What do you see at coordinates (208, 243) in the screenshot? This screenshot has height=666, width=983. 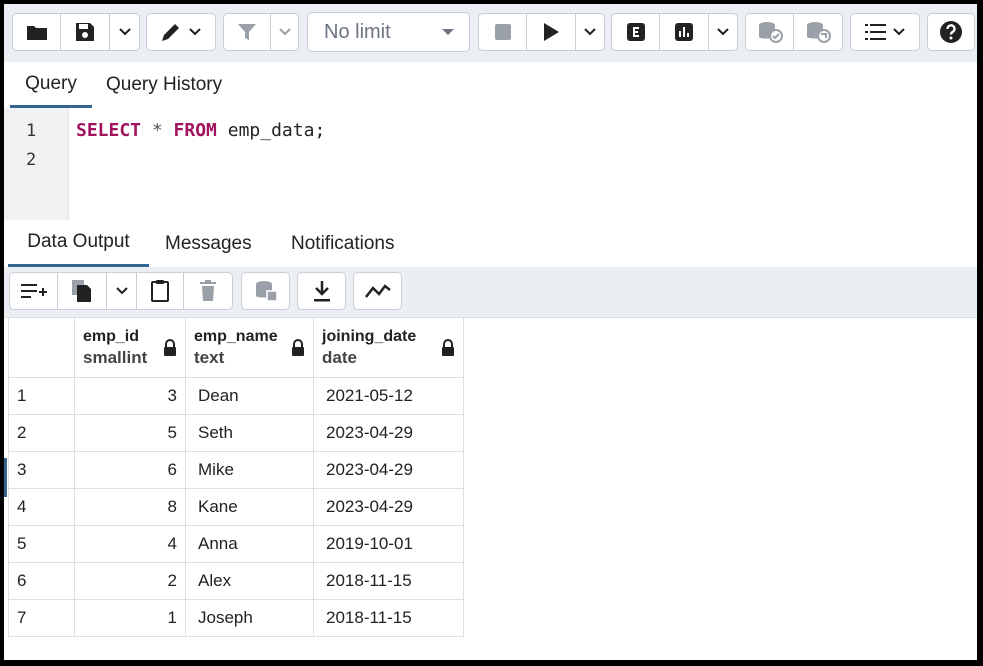 I see `tab-messages: Messages` at bounding box center [208, 243].